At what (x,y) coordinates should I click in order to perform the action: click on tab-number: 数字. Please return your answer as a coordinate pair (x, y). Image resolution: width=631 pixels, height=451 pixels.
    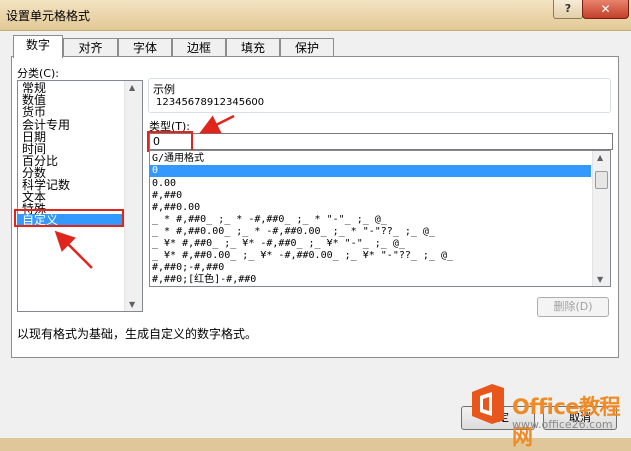
    Looking at the image, I should click on (38, 46).